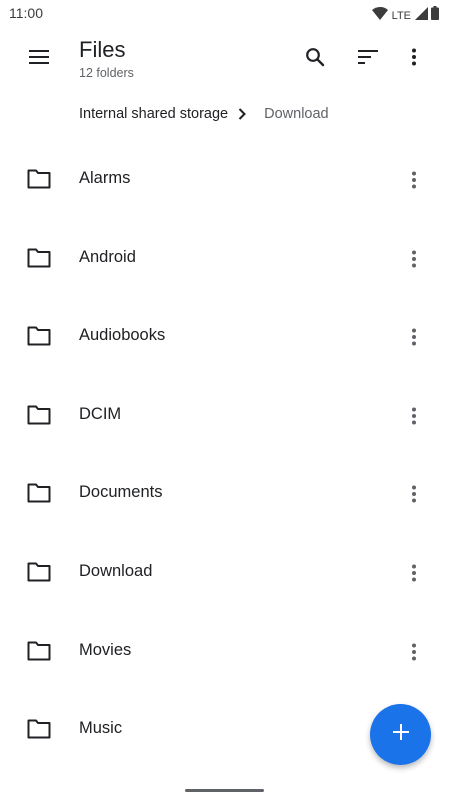  Describe the element at coordinates (401, 15) in the screenshot. I see `network-type: LTE` at that location.